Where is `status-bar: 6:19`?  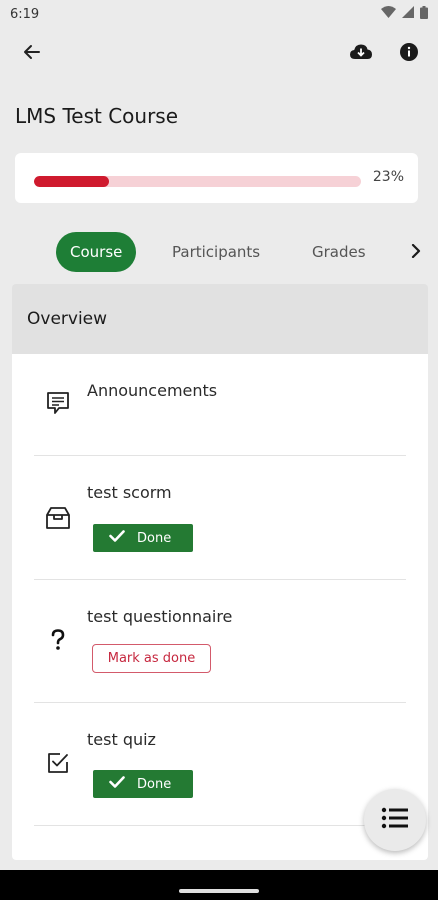 status-bar: 6:19 is located at coordinates (219, 14).